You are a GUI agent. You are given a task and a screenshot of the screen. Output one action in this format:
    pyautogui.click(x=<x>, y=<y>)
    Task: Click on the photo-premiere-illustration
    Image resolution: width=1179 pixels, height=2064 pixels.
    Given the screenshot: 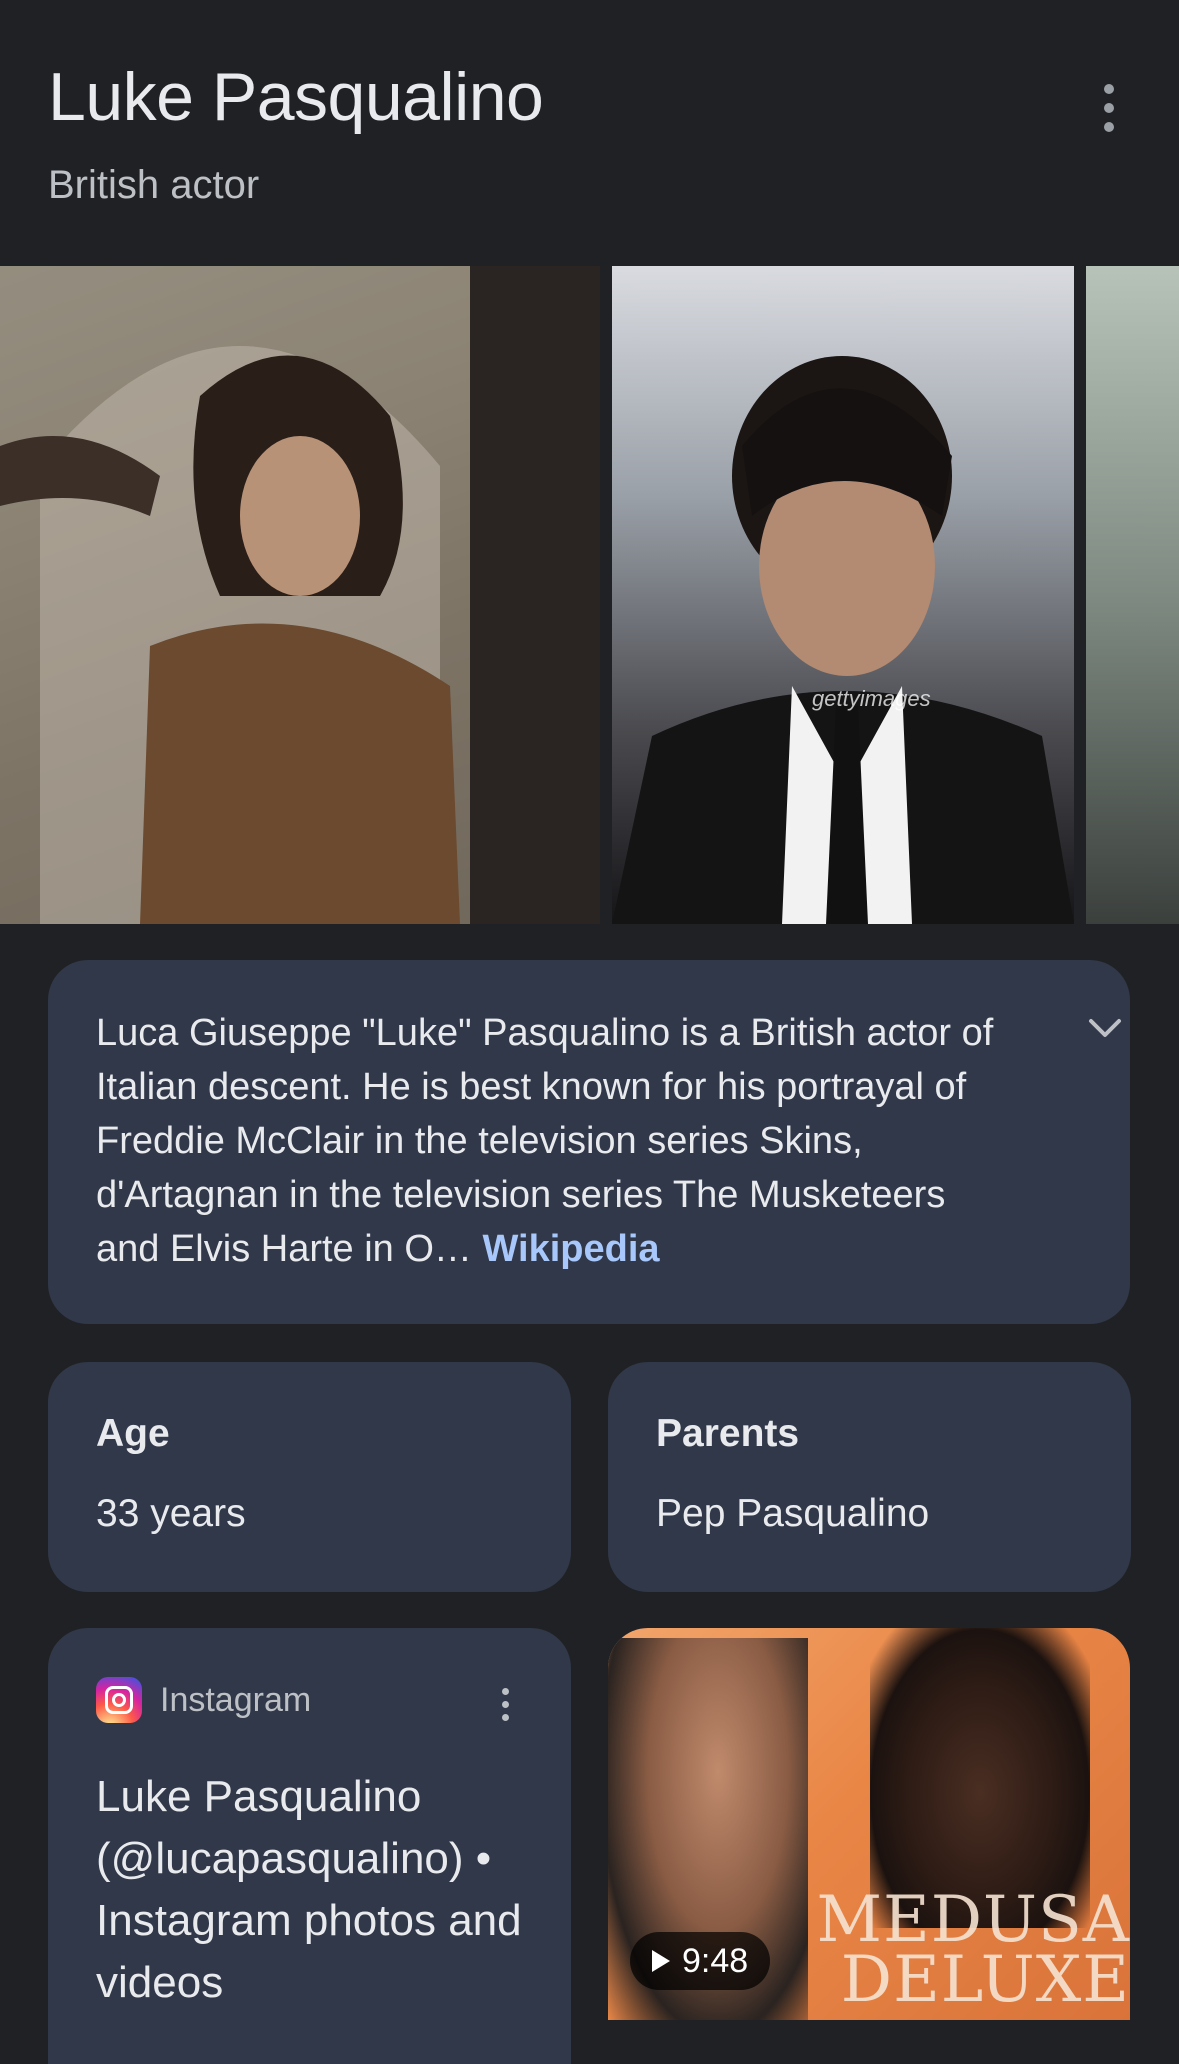 What is the action you would take?
    pyautogui.click(x=843, y=640)
    